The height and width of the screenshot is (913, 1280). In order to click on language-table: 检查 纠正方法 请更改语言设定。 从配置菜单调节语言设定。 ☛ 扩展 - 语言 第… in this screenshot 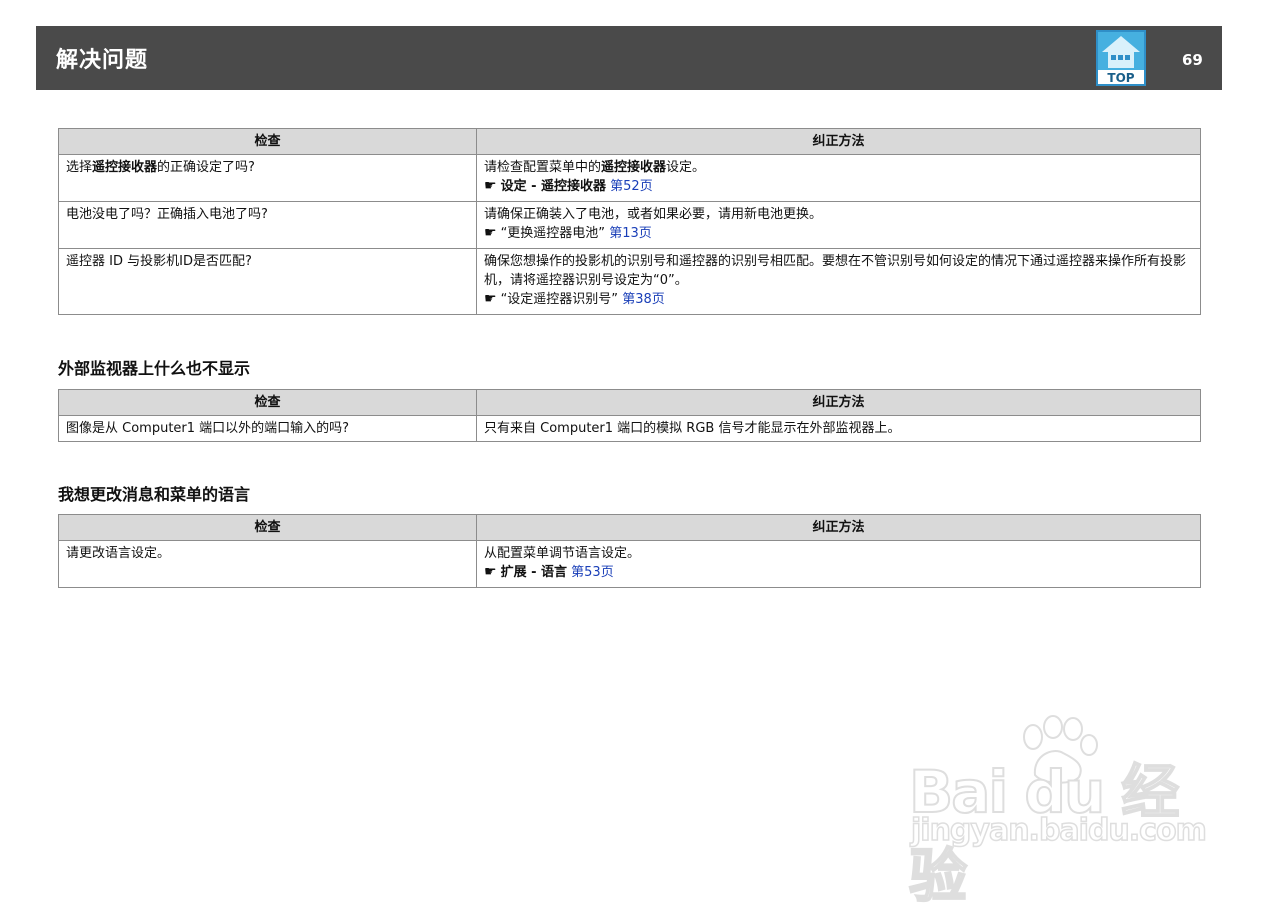, I will do `click(629, 551)`.